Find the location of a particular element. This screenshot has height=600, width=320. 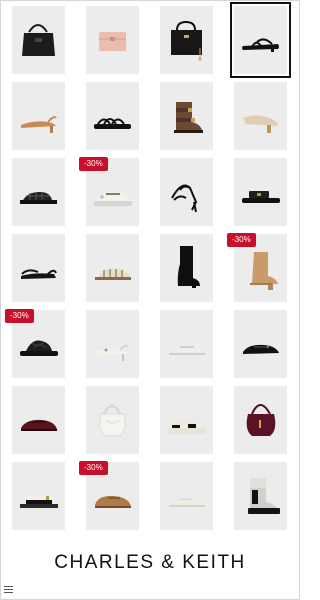

pink-wallet-icon is located at coordinates (112, 40).